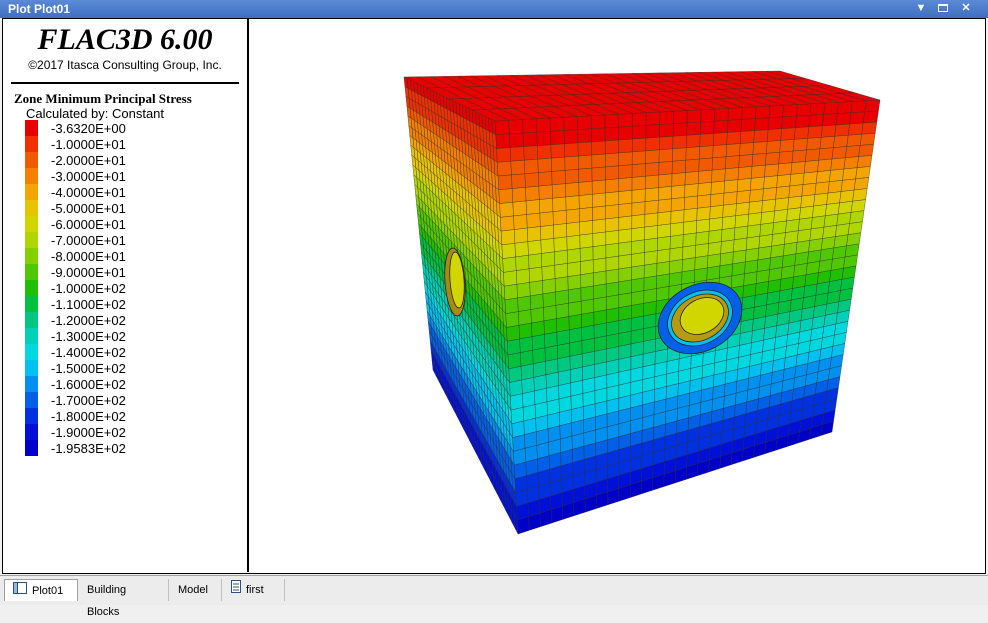  I want to click on tab-building-blocks: Building Blocks, so click(124, 598).